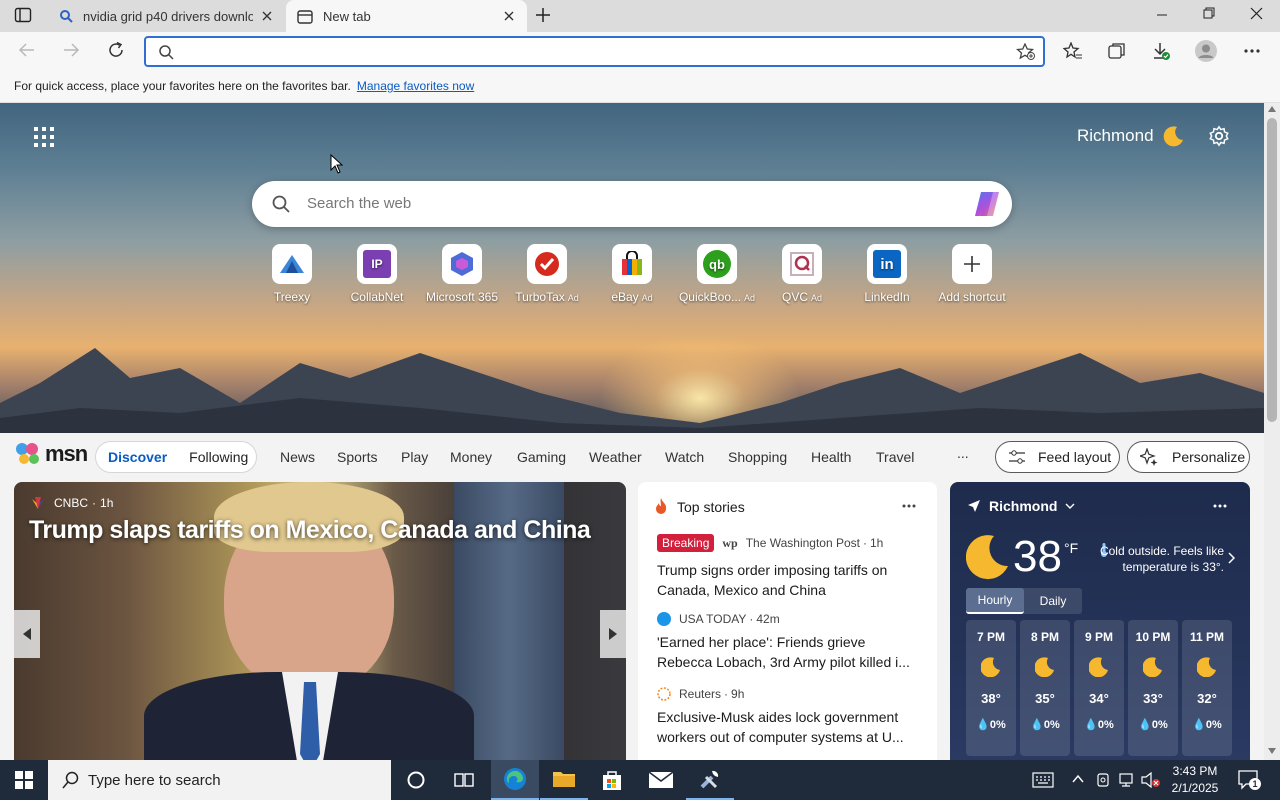 Image resolution: width=1280 pixels, height=800 pixels. Describe the element at coordinates (292, 274) in the screenshot. I see `shortcut-treexy: Treexy` at that location.